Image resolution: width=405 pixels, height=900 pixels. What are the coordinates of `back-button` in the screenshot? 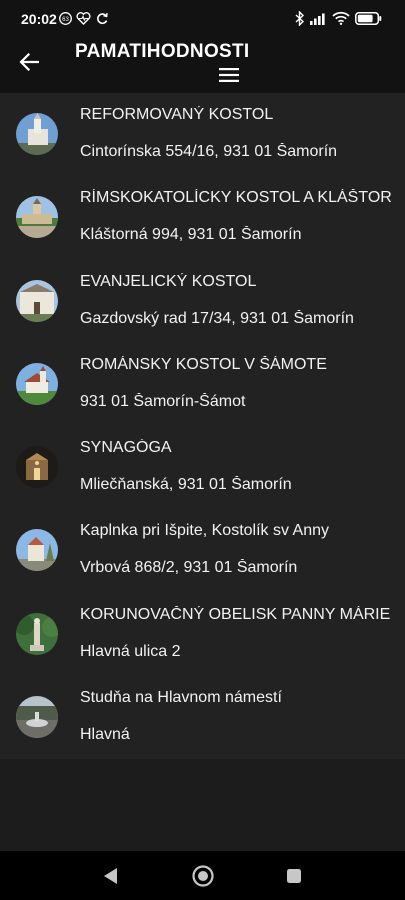 It's located at (29, 62).